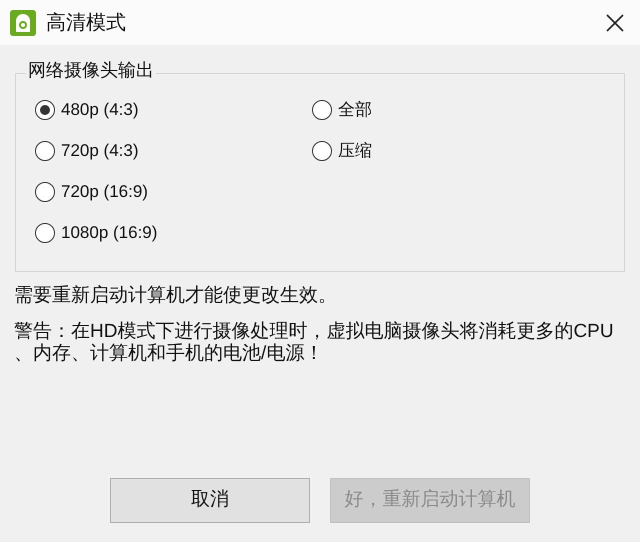 The image size is (640, 542). What do you see at coordinates (99, 151) in the screenshot?
I see `radio-label: 720p (4:3)` at bounding box center [99, 151].